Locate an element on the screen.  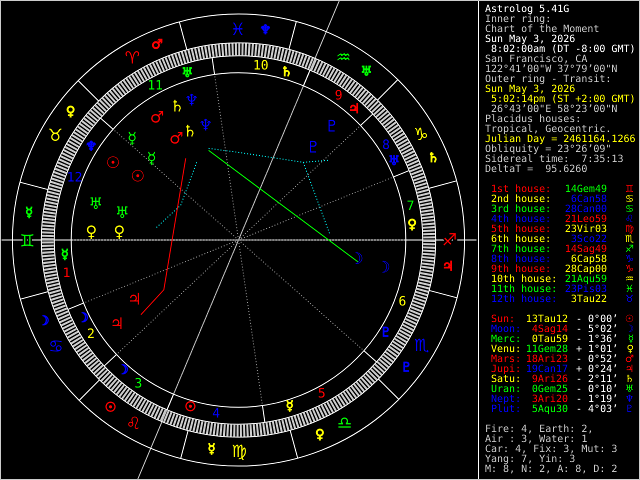
house-cusp: 28Can00 is located at coordinates (585, 210).